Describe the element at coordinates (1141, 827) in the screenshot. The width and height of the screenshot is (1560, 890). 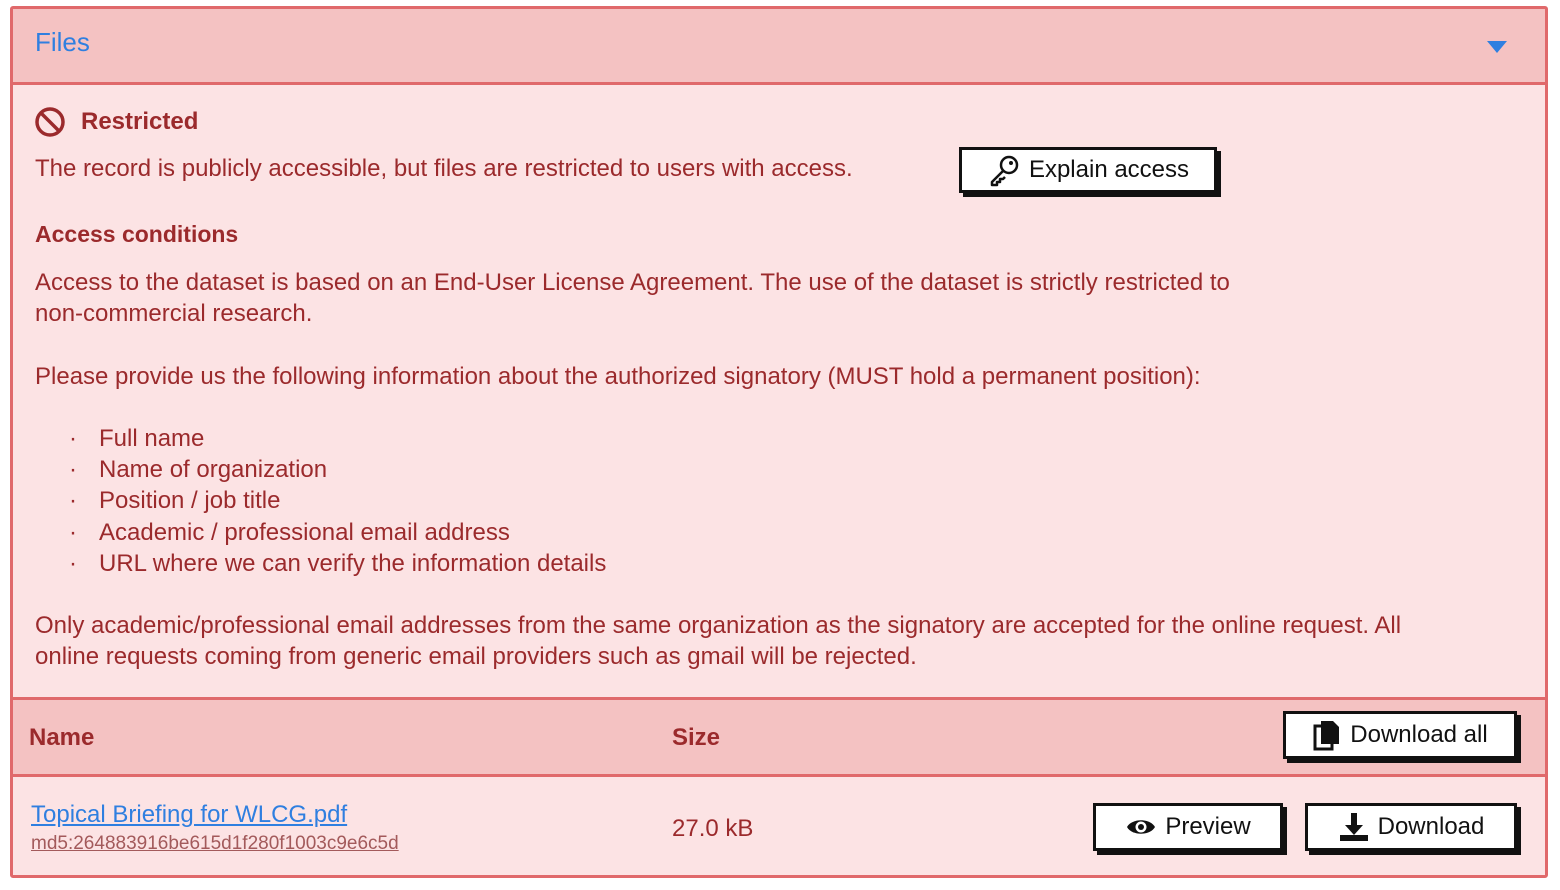
I see `eye-icon` at that location.